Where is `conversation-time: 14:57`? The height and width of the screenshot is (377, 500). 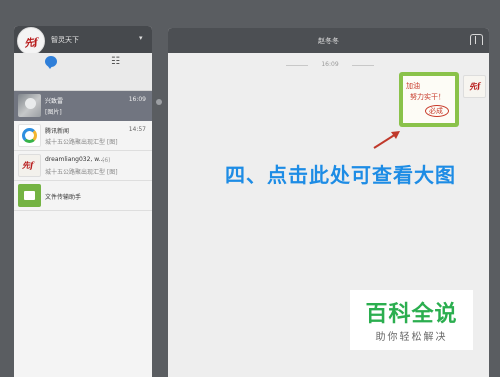
conversation-time: 14:57 is located at coordinates (137, 129).